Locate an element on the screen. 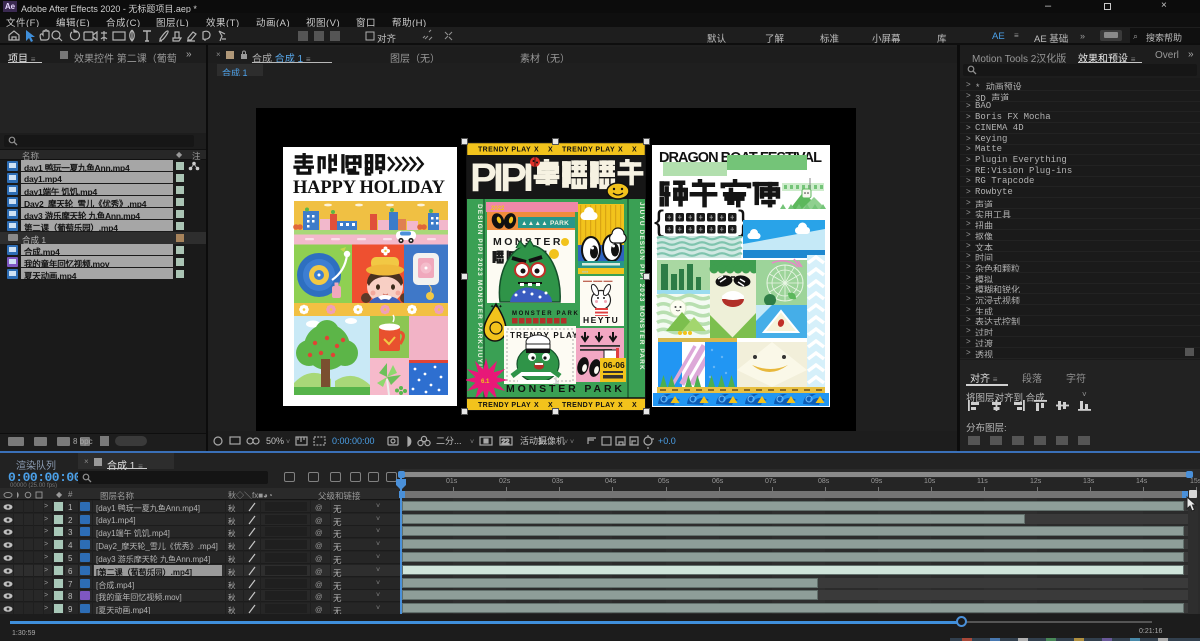  svg-text: +0.0 is located at coordinates (667, 441).